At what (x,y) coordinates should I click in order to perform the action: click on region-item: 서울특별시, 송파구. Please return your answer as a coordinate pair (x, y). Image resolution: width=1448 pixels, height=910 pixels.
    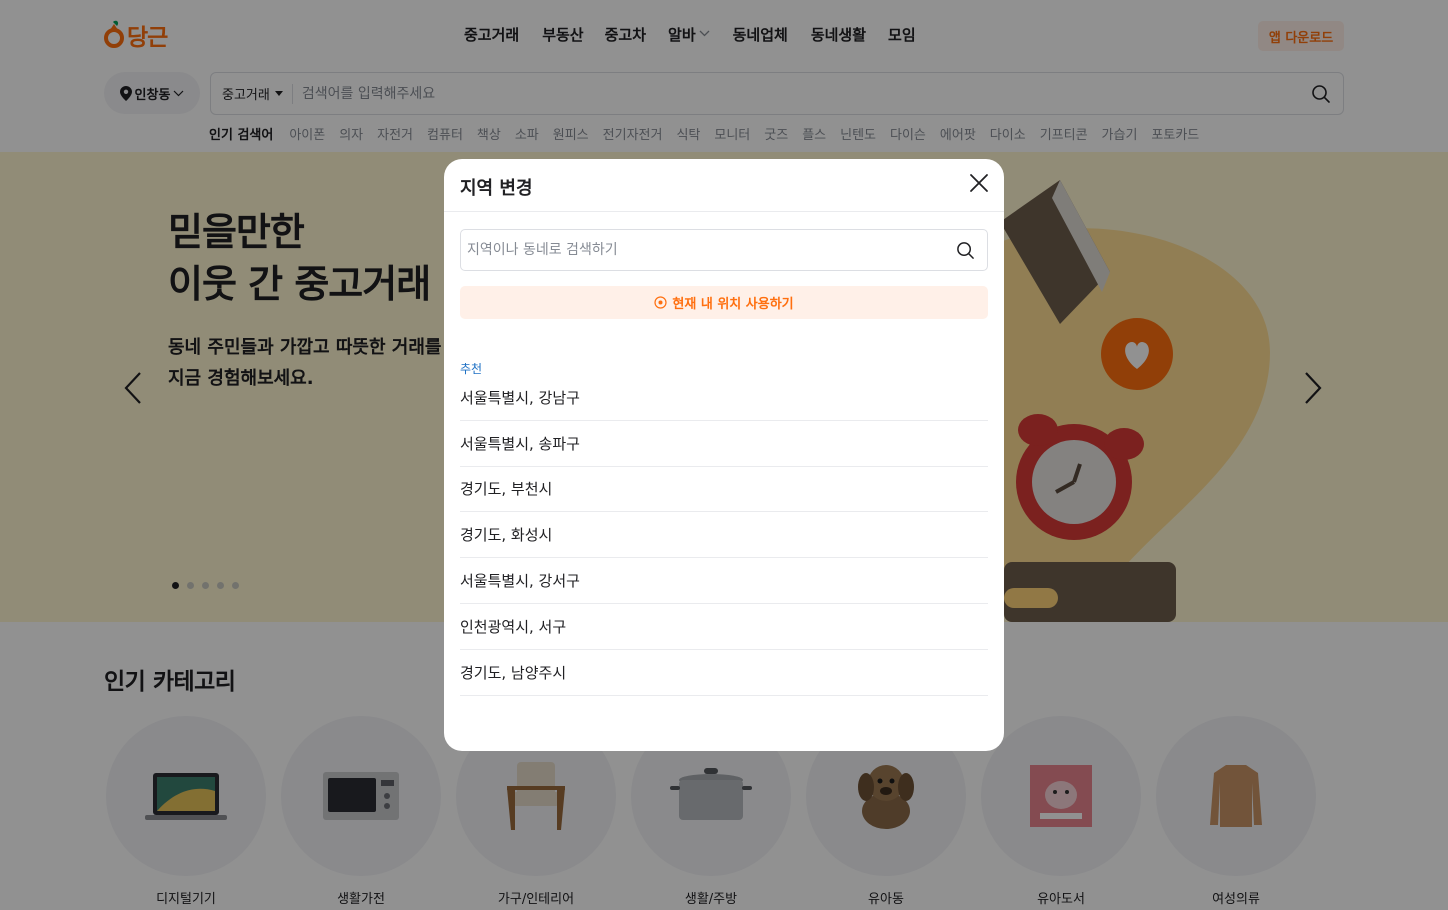
    Looking at the image, I should click on (724, 444).